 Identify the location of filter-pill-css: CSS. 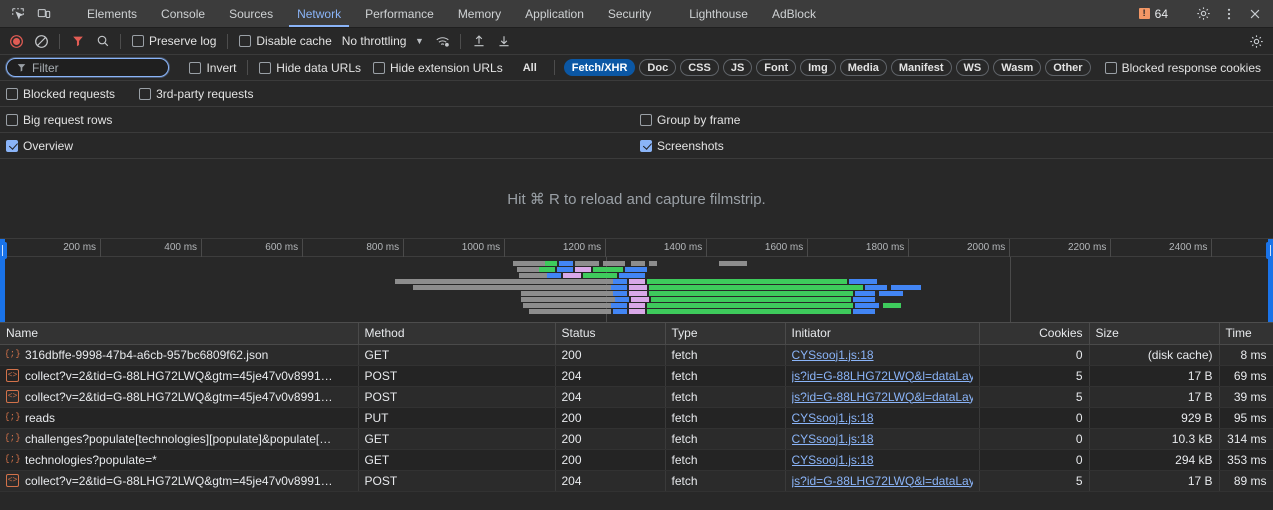
(699, 67).